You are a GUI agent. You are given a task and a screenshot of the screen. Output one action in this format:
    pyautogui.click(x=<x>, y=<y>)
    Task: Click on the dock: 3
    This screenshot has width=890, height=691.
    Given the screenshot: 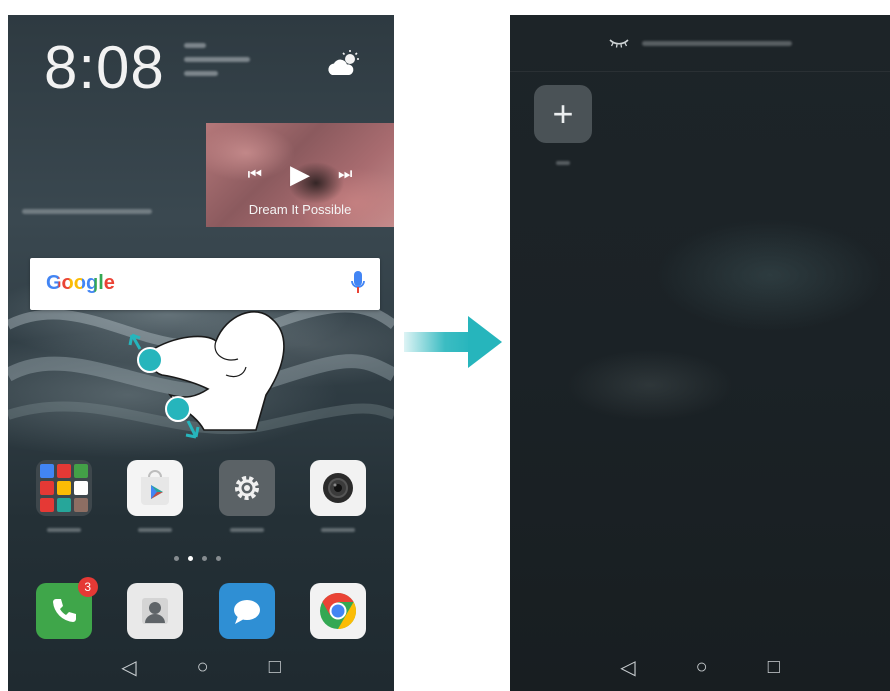 What is the action you would take?
    pyautogui.click(x=201, y=608)
    